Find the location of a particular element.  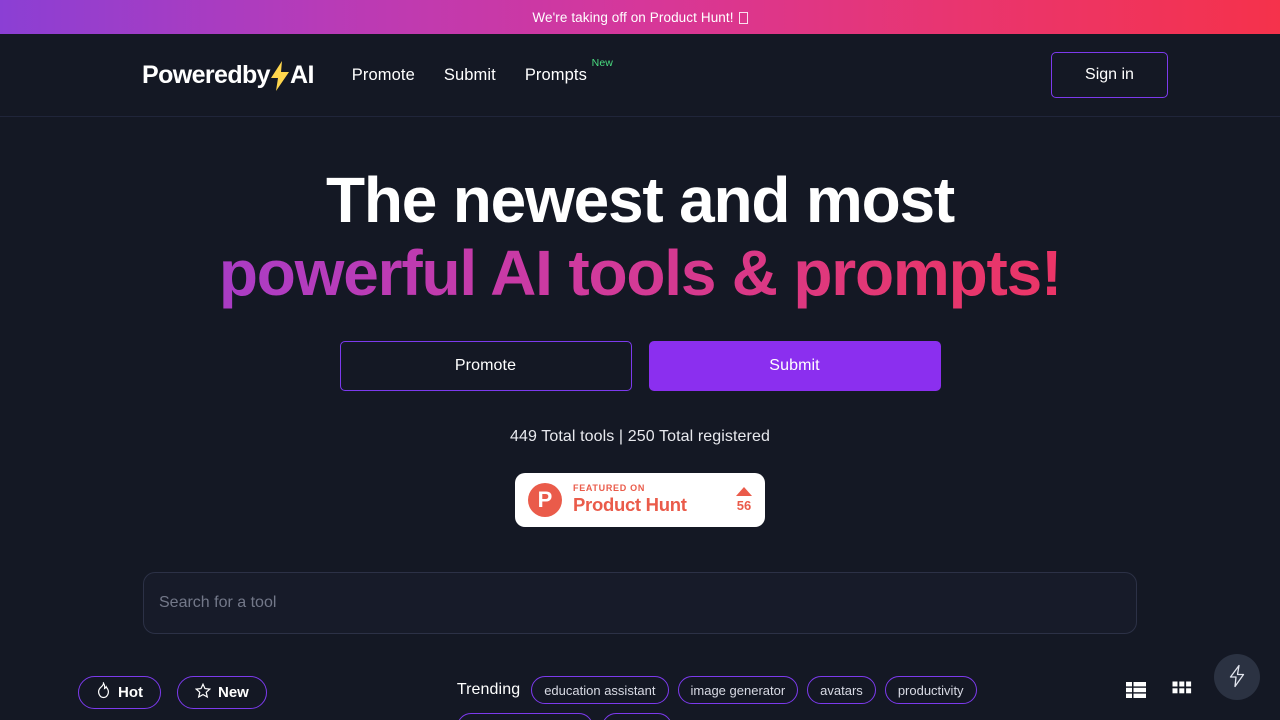

grid-view-icon is located at coordinates (1182, 691).